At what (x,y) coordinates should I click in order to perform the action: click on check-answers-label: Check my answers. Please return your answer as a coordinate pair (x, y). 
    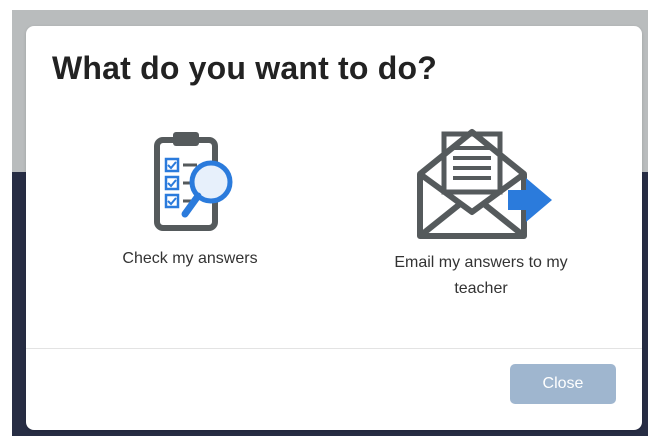
    Looking at the image, I should click on (190, 258).